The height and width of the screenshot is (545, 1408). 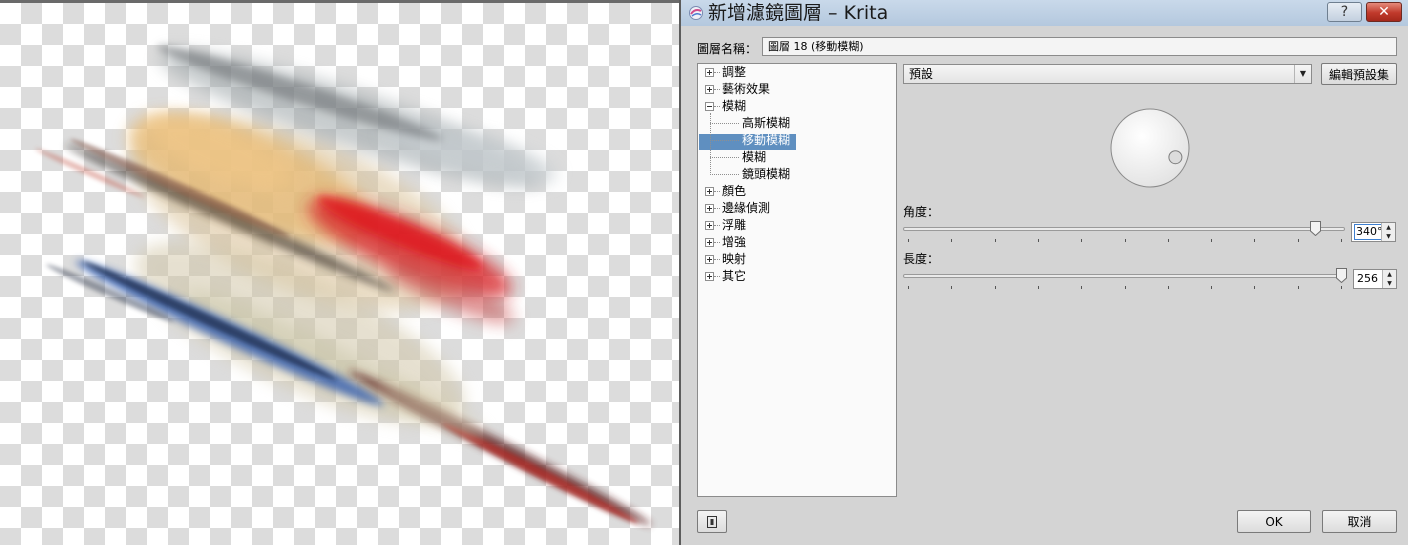 What do you see at coordinates (734, 225) in the screenshot?
I see `tree-item-label: 浮雕` at bounding box center [734, 225].